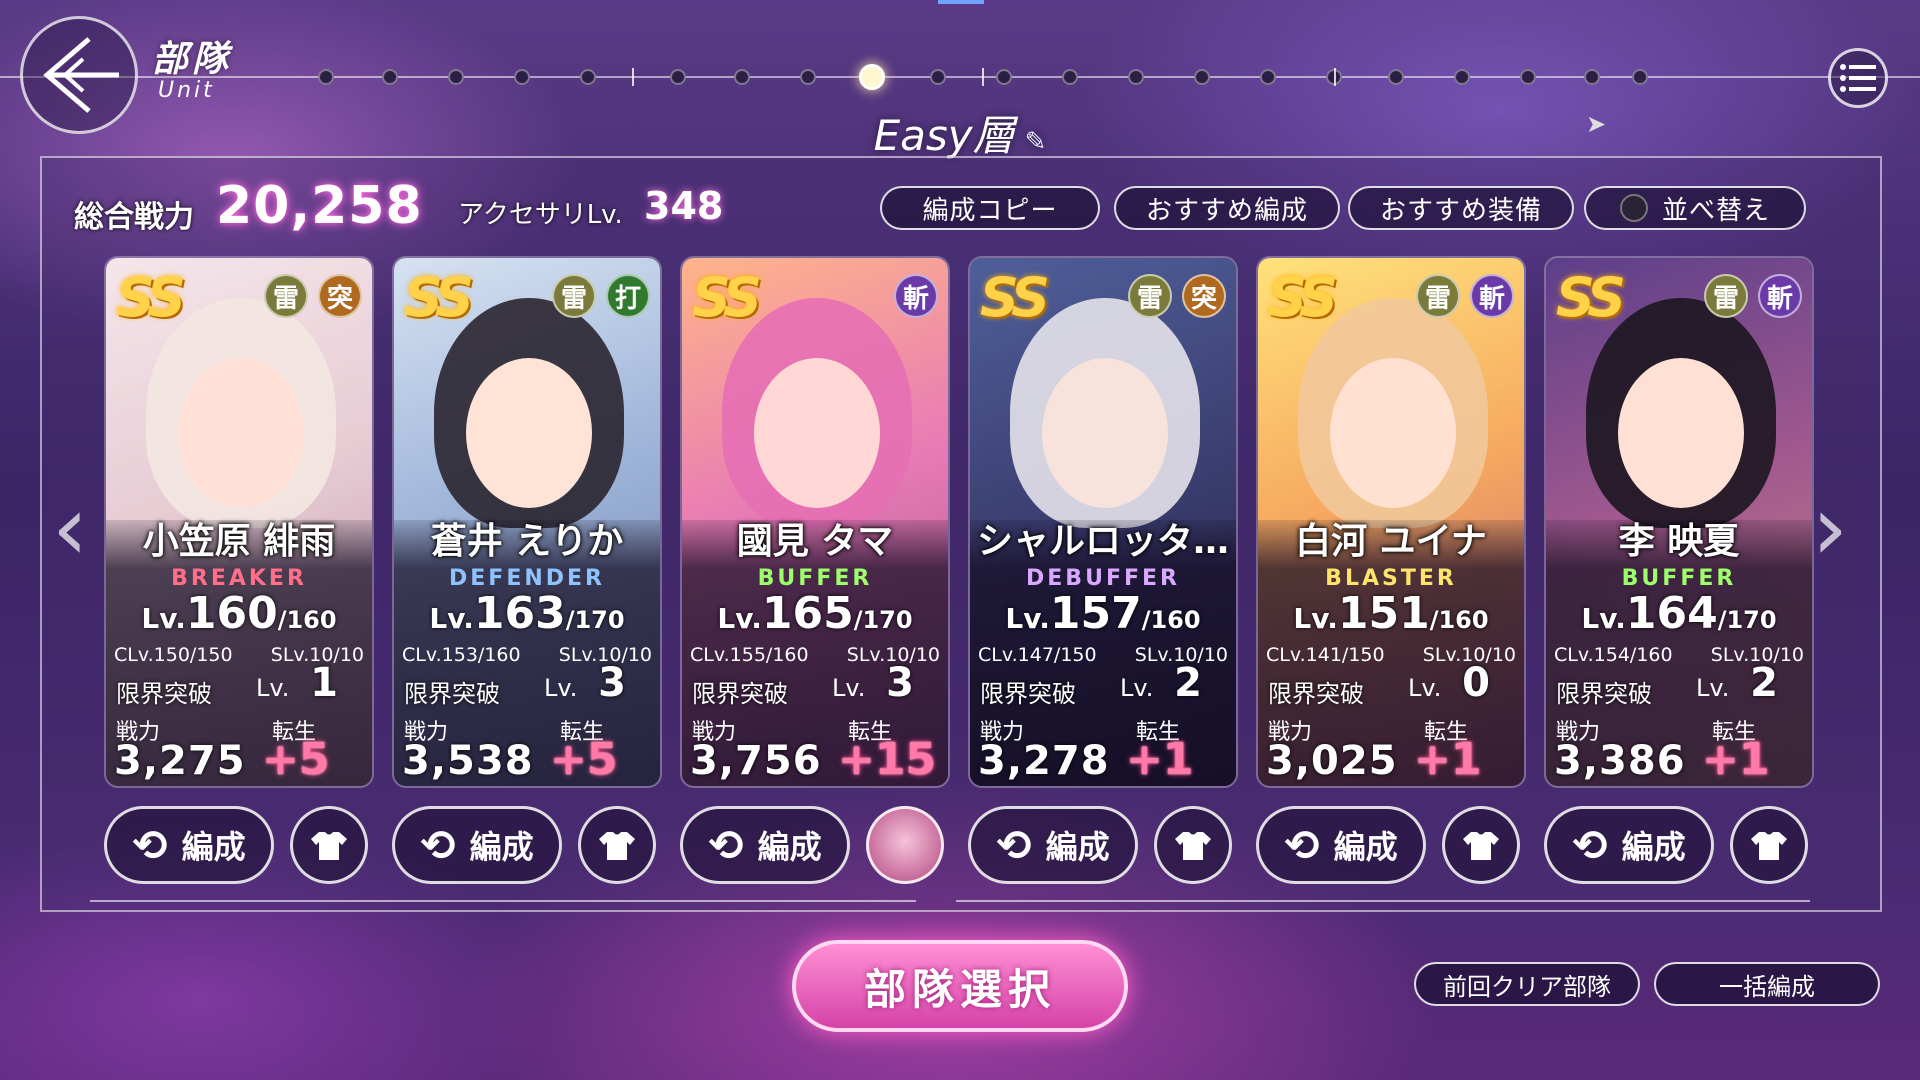 The image size is (1920, 1080). Describe the element at coordinates (1391, 613) in the screenshot. I see `unit-level: Lv.151/160` at that location.